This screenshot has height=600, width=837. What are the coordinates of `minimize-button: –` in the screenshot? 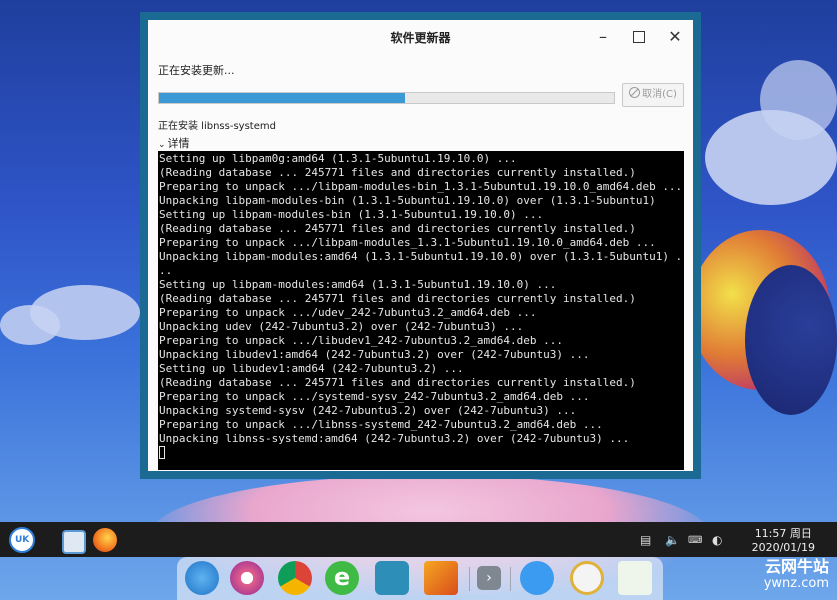 It's located at (603, 37).